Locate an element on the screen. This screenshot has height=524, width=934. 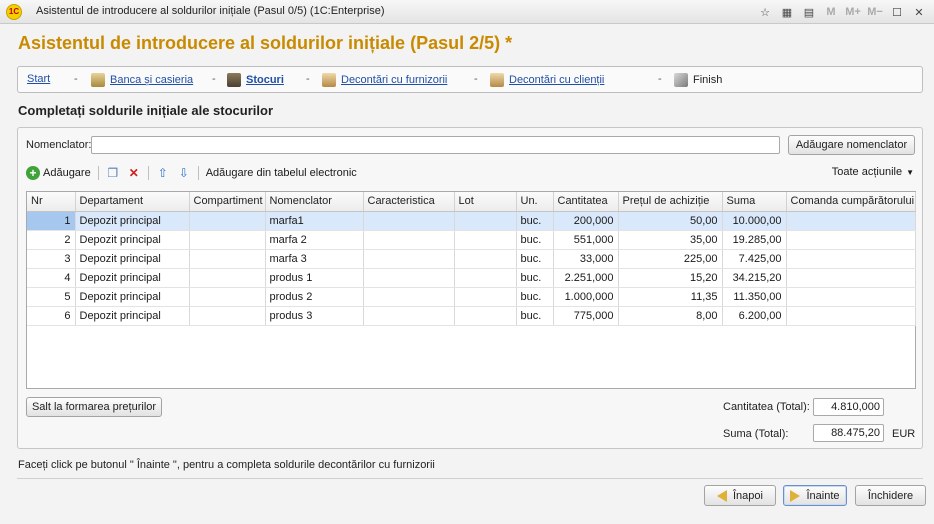
table-cell: 1.000,000 is located at coordinates (586, 297).